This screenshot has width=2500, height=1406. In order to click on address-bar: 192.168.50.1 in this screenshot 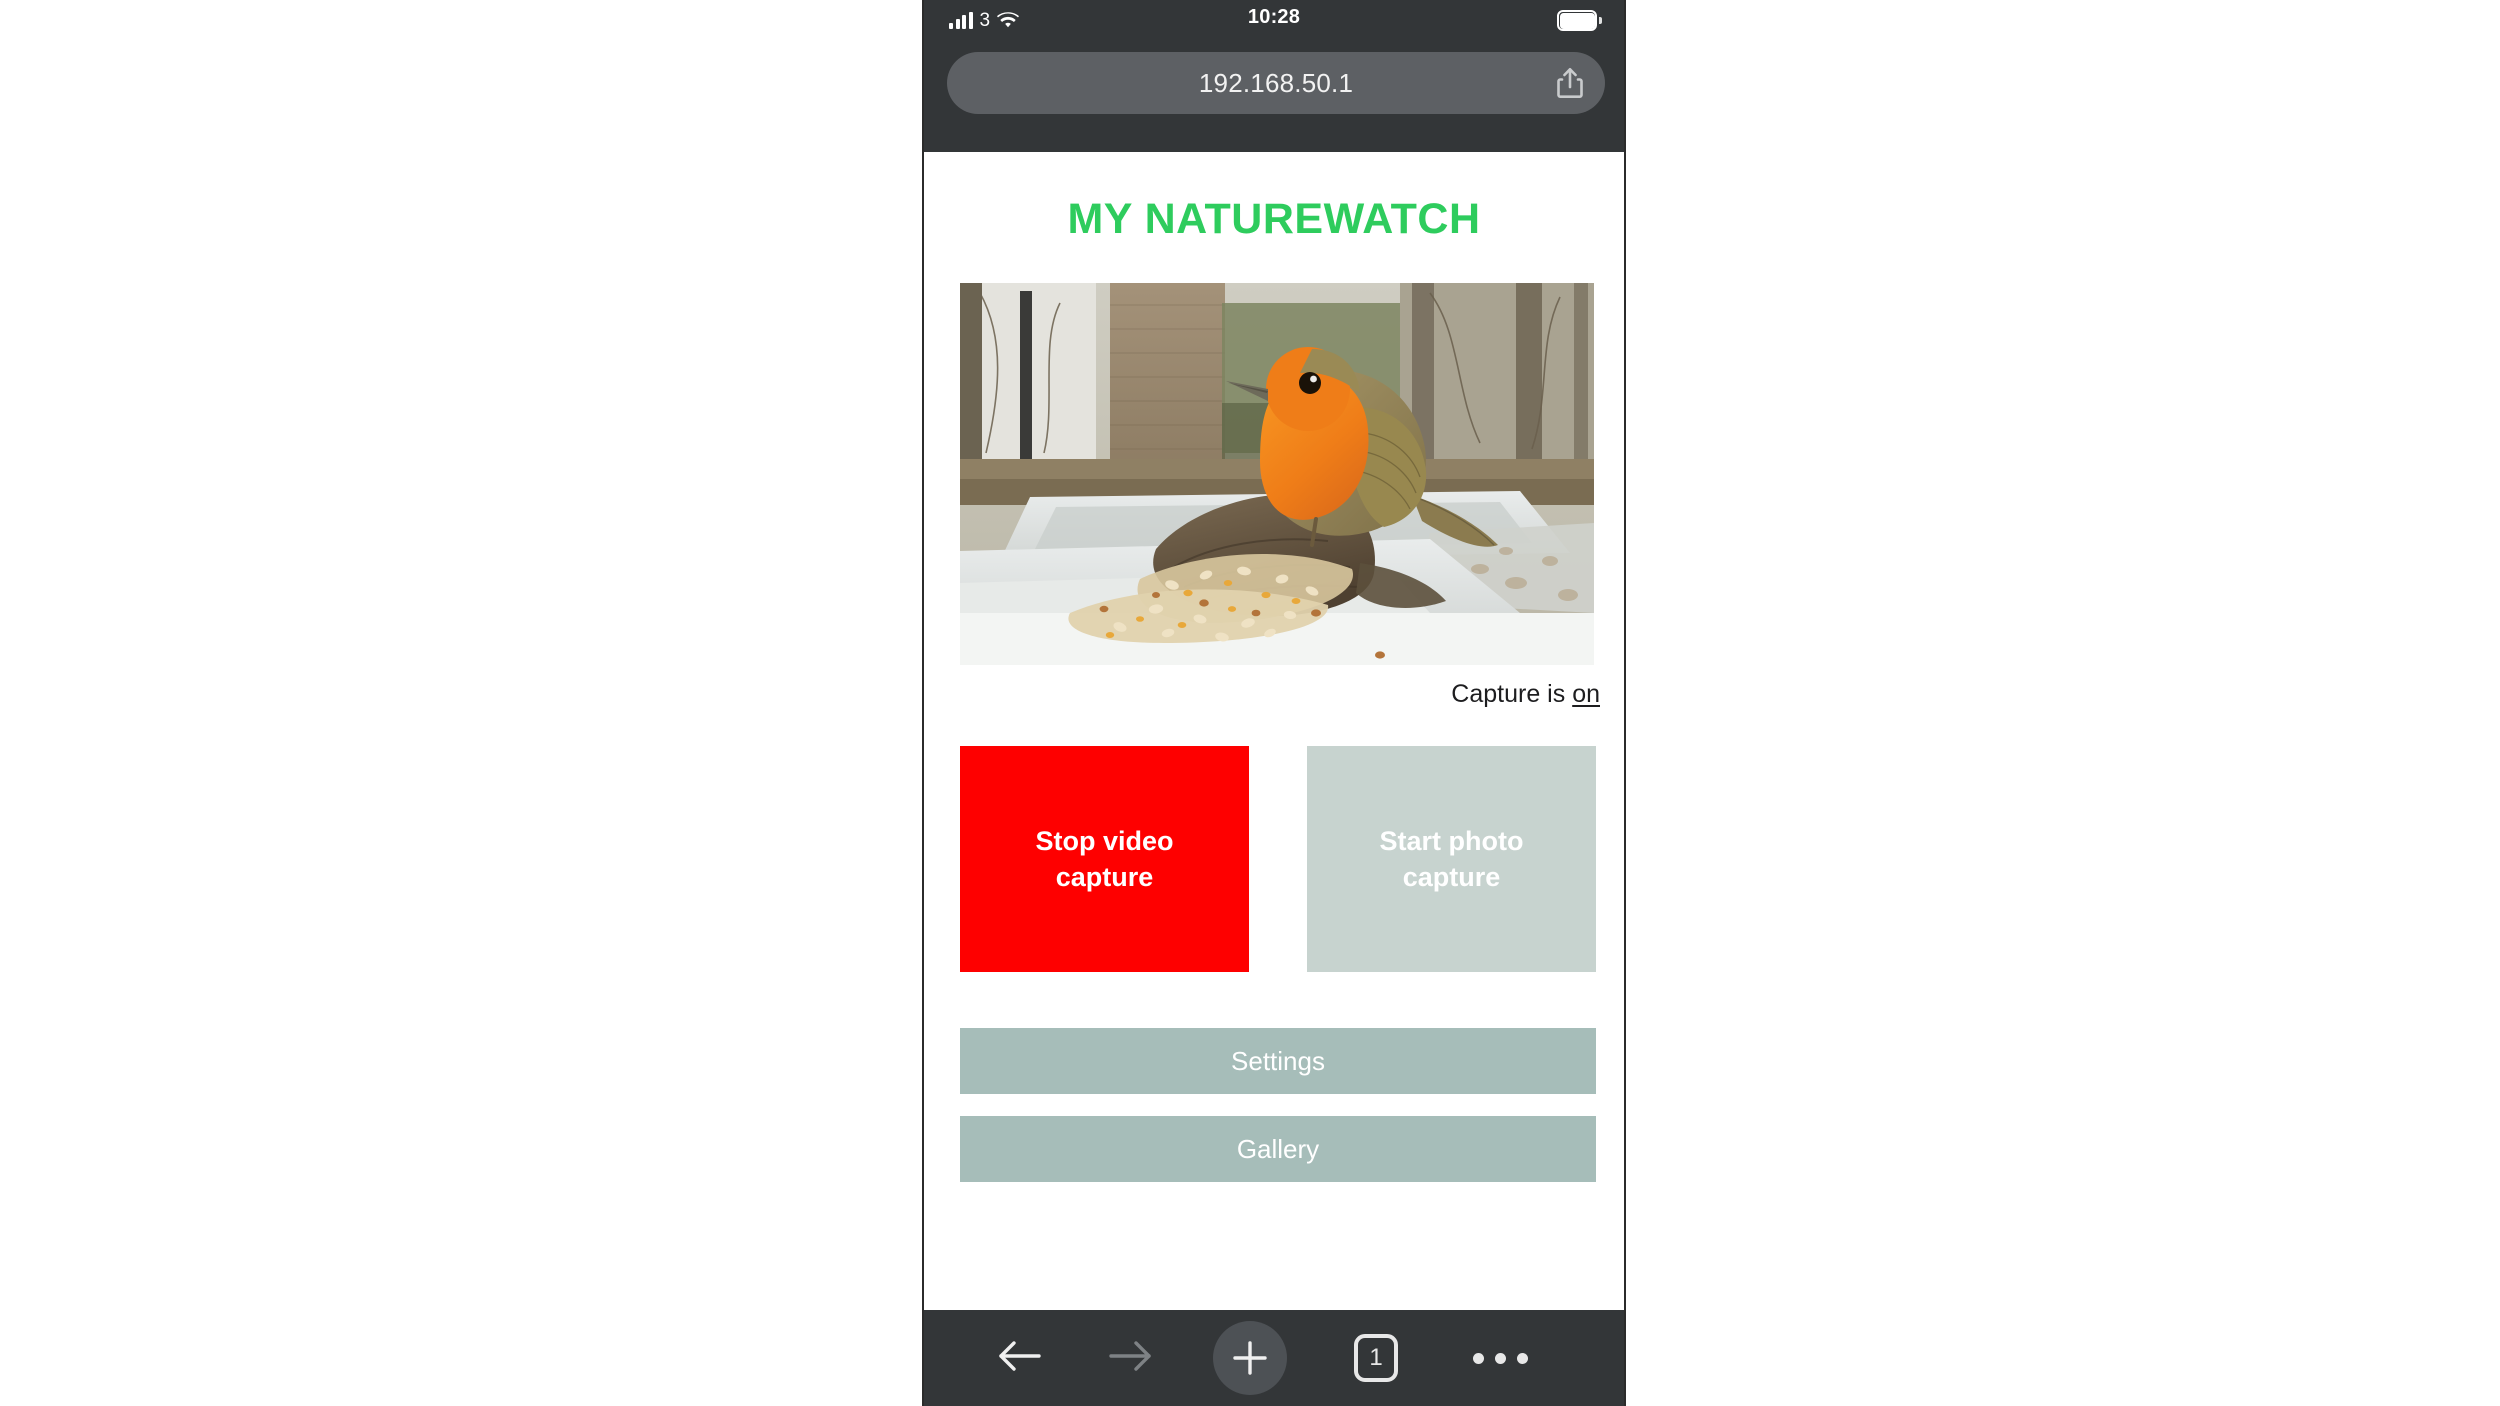, I will do `click(1276, 83)`.